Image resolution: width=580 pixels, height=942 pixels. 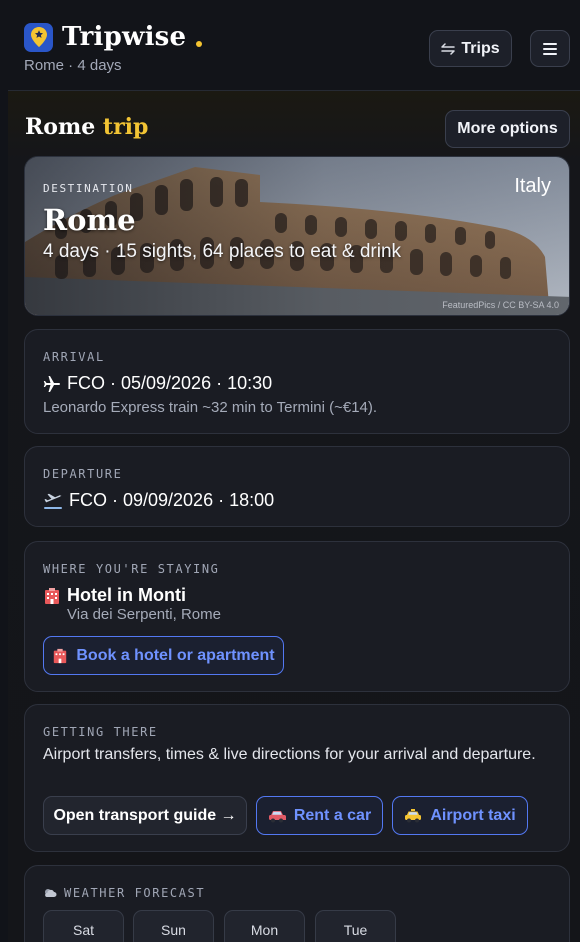 What do you see at coordinates (38, 37) in the screenshot?
I see `map-pin-logo-icon` at bounding box center [38, 37].